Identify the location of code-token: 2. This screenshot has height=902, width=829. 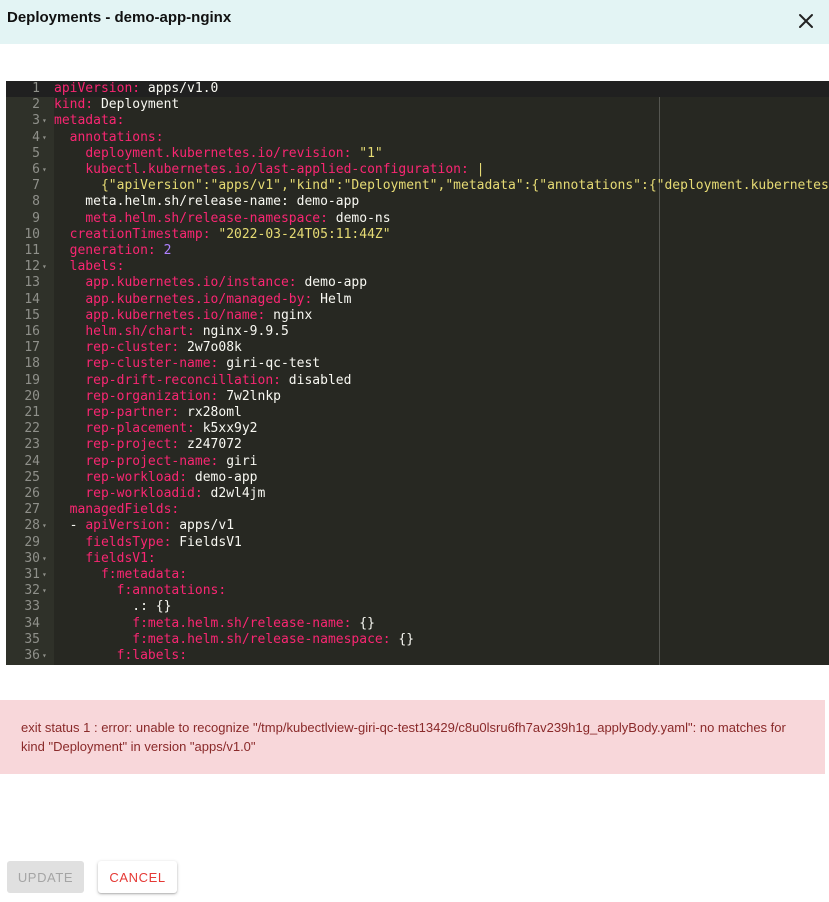
(163, 250).